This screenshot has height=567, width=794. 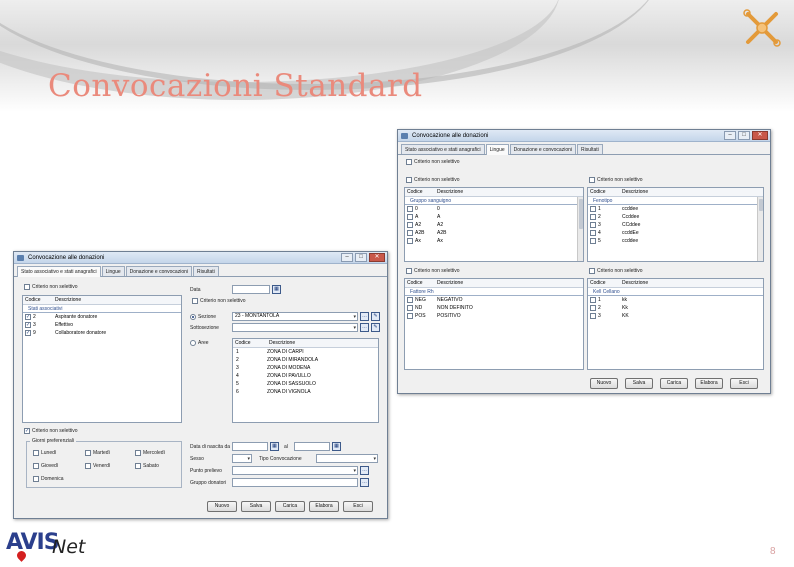 I want to click on zone-row: 3 ZONA DI MODENA, so click(x=305, y=368).